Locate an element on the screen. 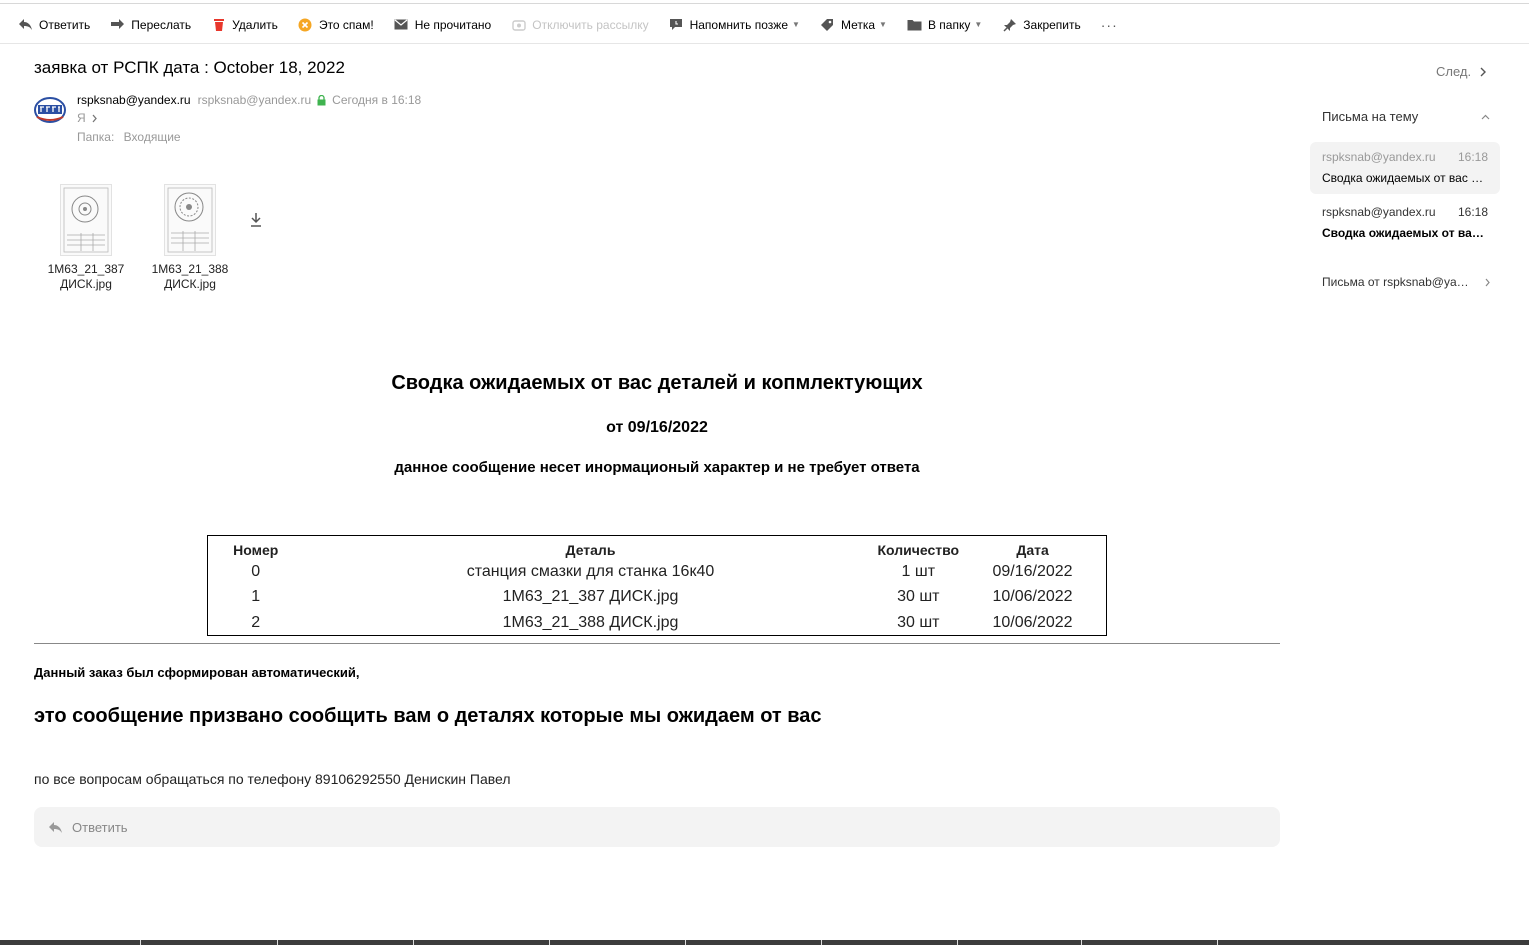 Image resolution: width=1529 pixels, height=945 pixels. attachment-1: 1М63_21_387 ДИСК.jpg is located at coordinates (86, 238).